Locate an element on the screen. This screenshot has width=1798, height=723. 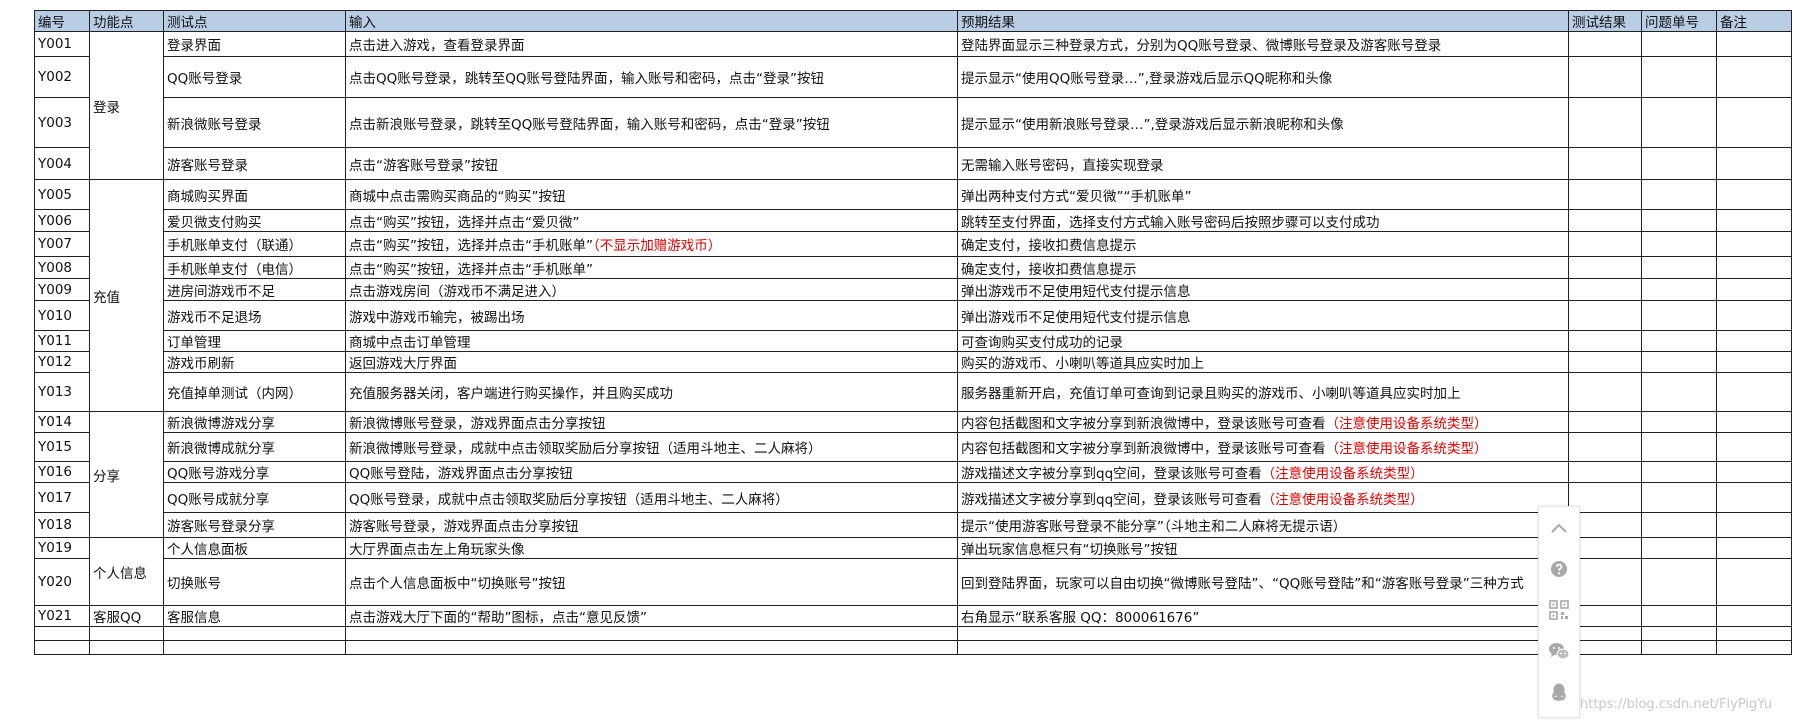
case-id: Y013 is located at coordinates (62, 392).